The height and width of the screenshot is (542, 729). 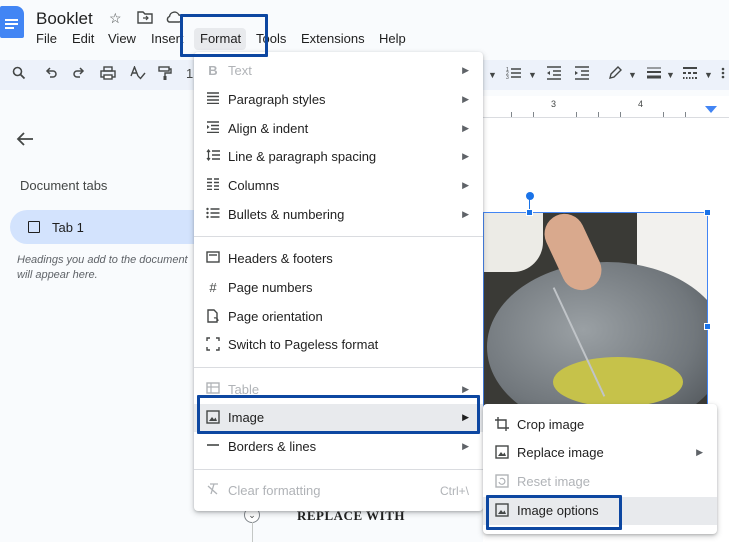 What do you see at coordinates (303, 344) in the screenshot?
I see `menu-item-label: Switch to Pageless format` at bounding box center [303, 344].